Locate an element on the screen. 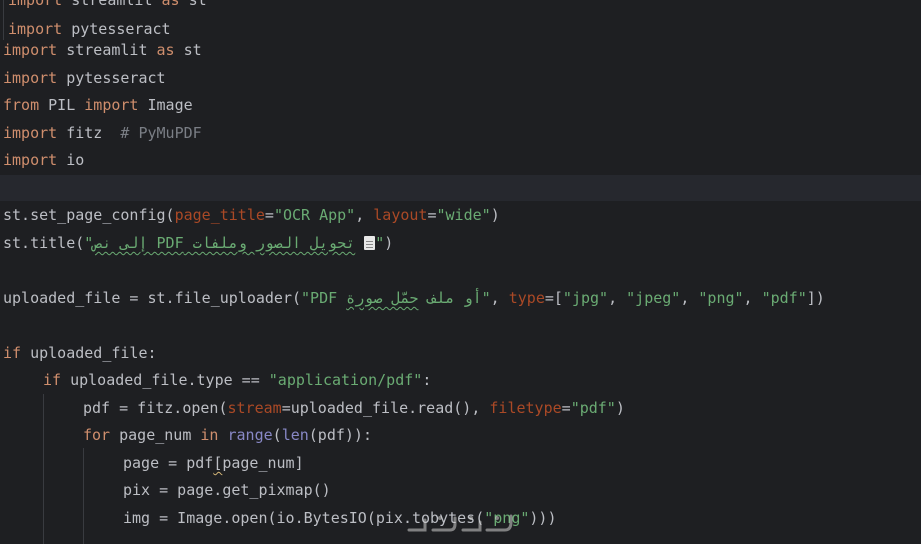 The height and width of the screenshot is (544, 921). code-line: for page_num in range(len(pdf)): is located at coordinates (227, 435).